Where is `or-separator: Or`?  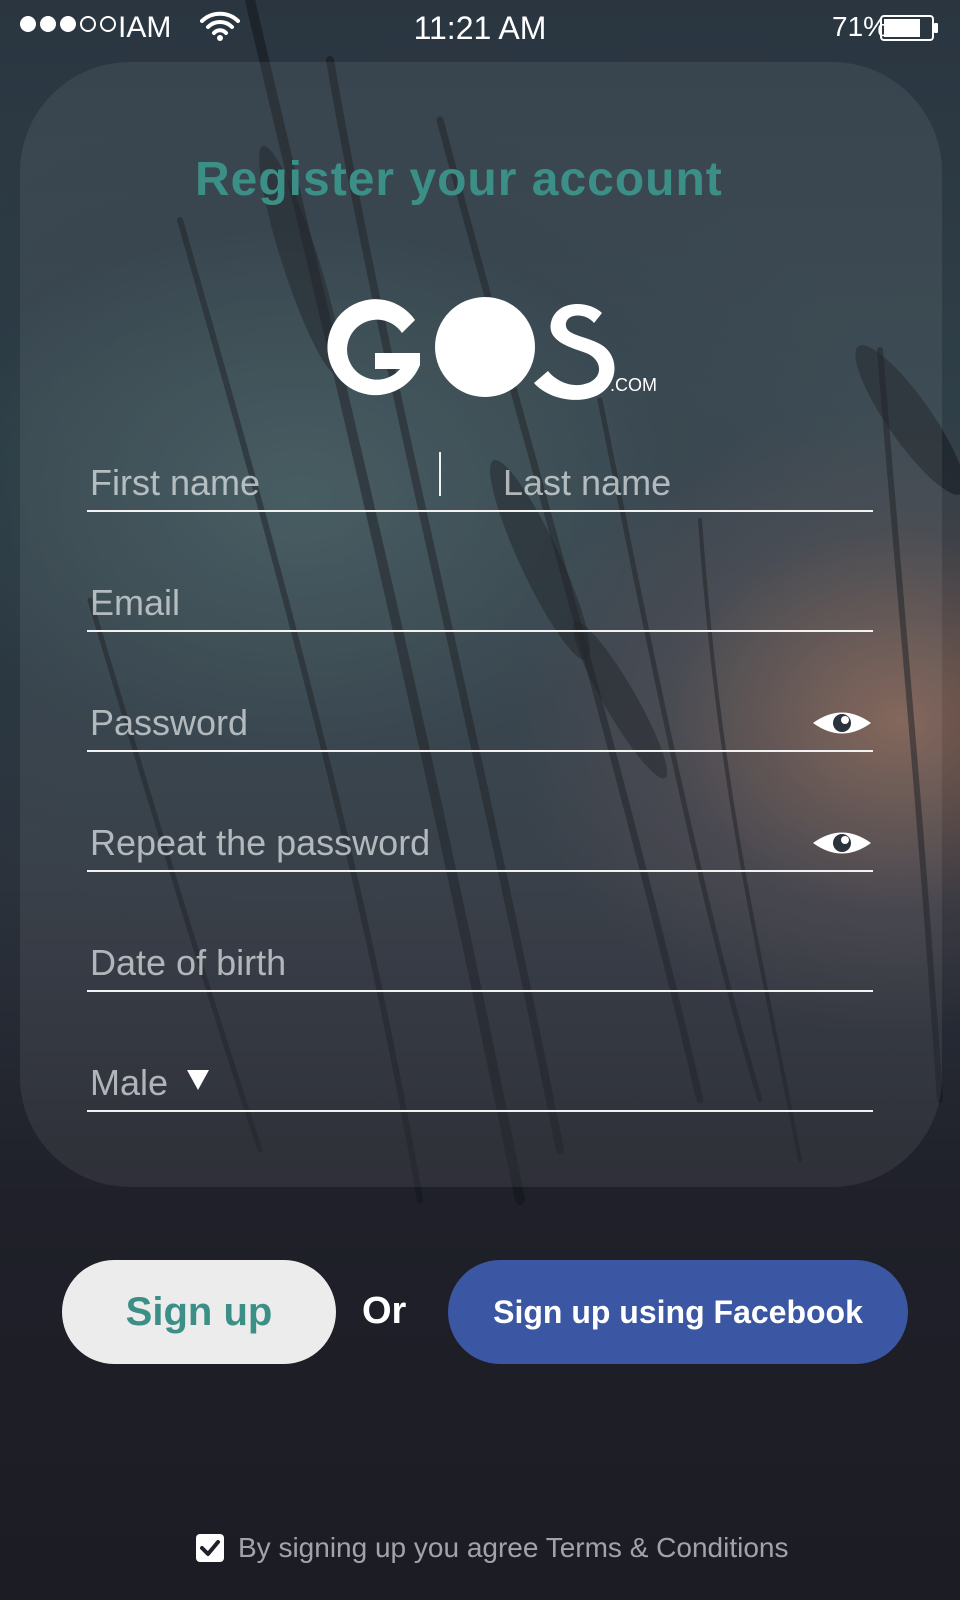
or-separator: Or is located at coordinates (384, 1311).